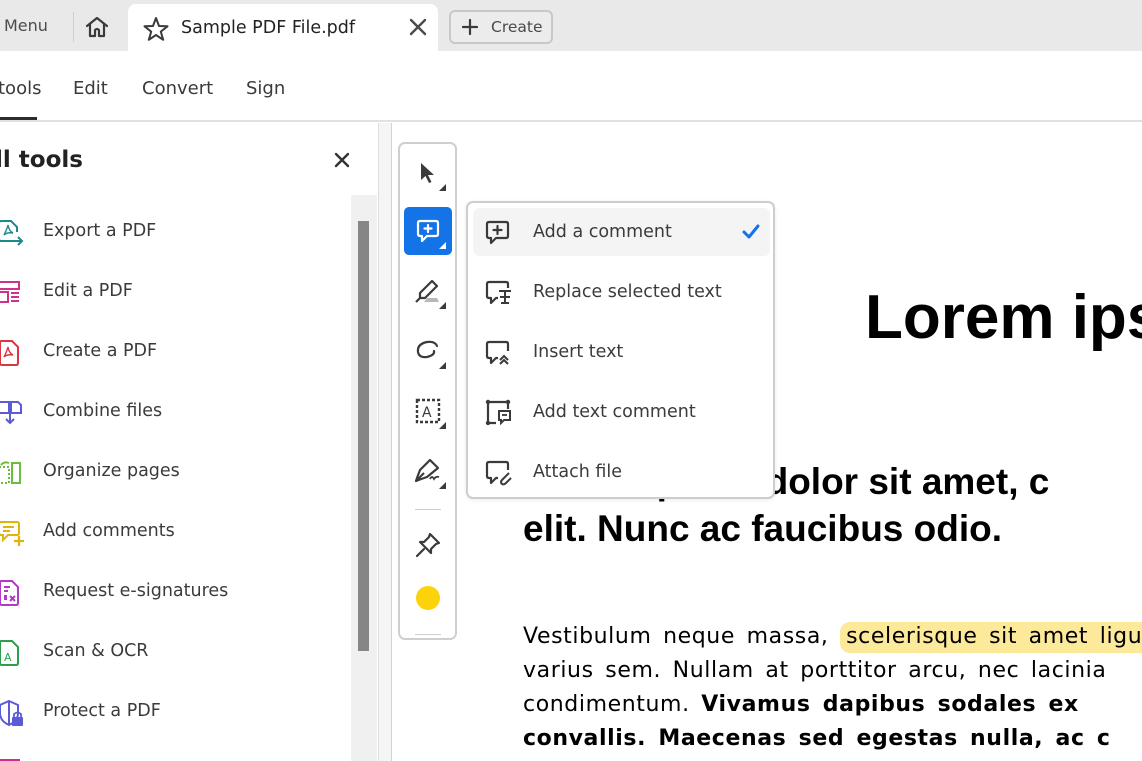 This screenshot has width=1142, height=761. What do you see at coordinates (170, 652) in the screenshot?
I see `tool-scan-ocr: A Scan & OCR` at bounding box center [170, 652].